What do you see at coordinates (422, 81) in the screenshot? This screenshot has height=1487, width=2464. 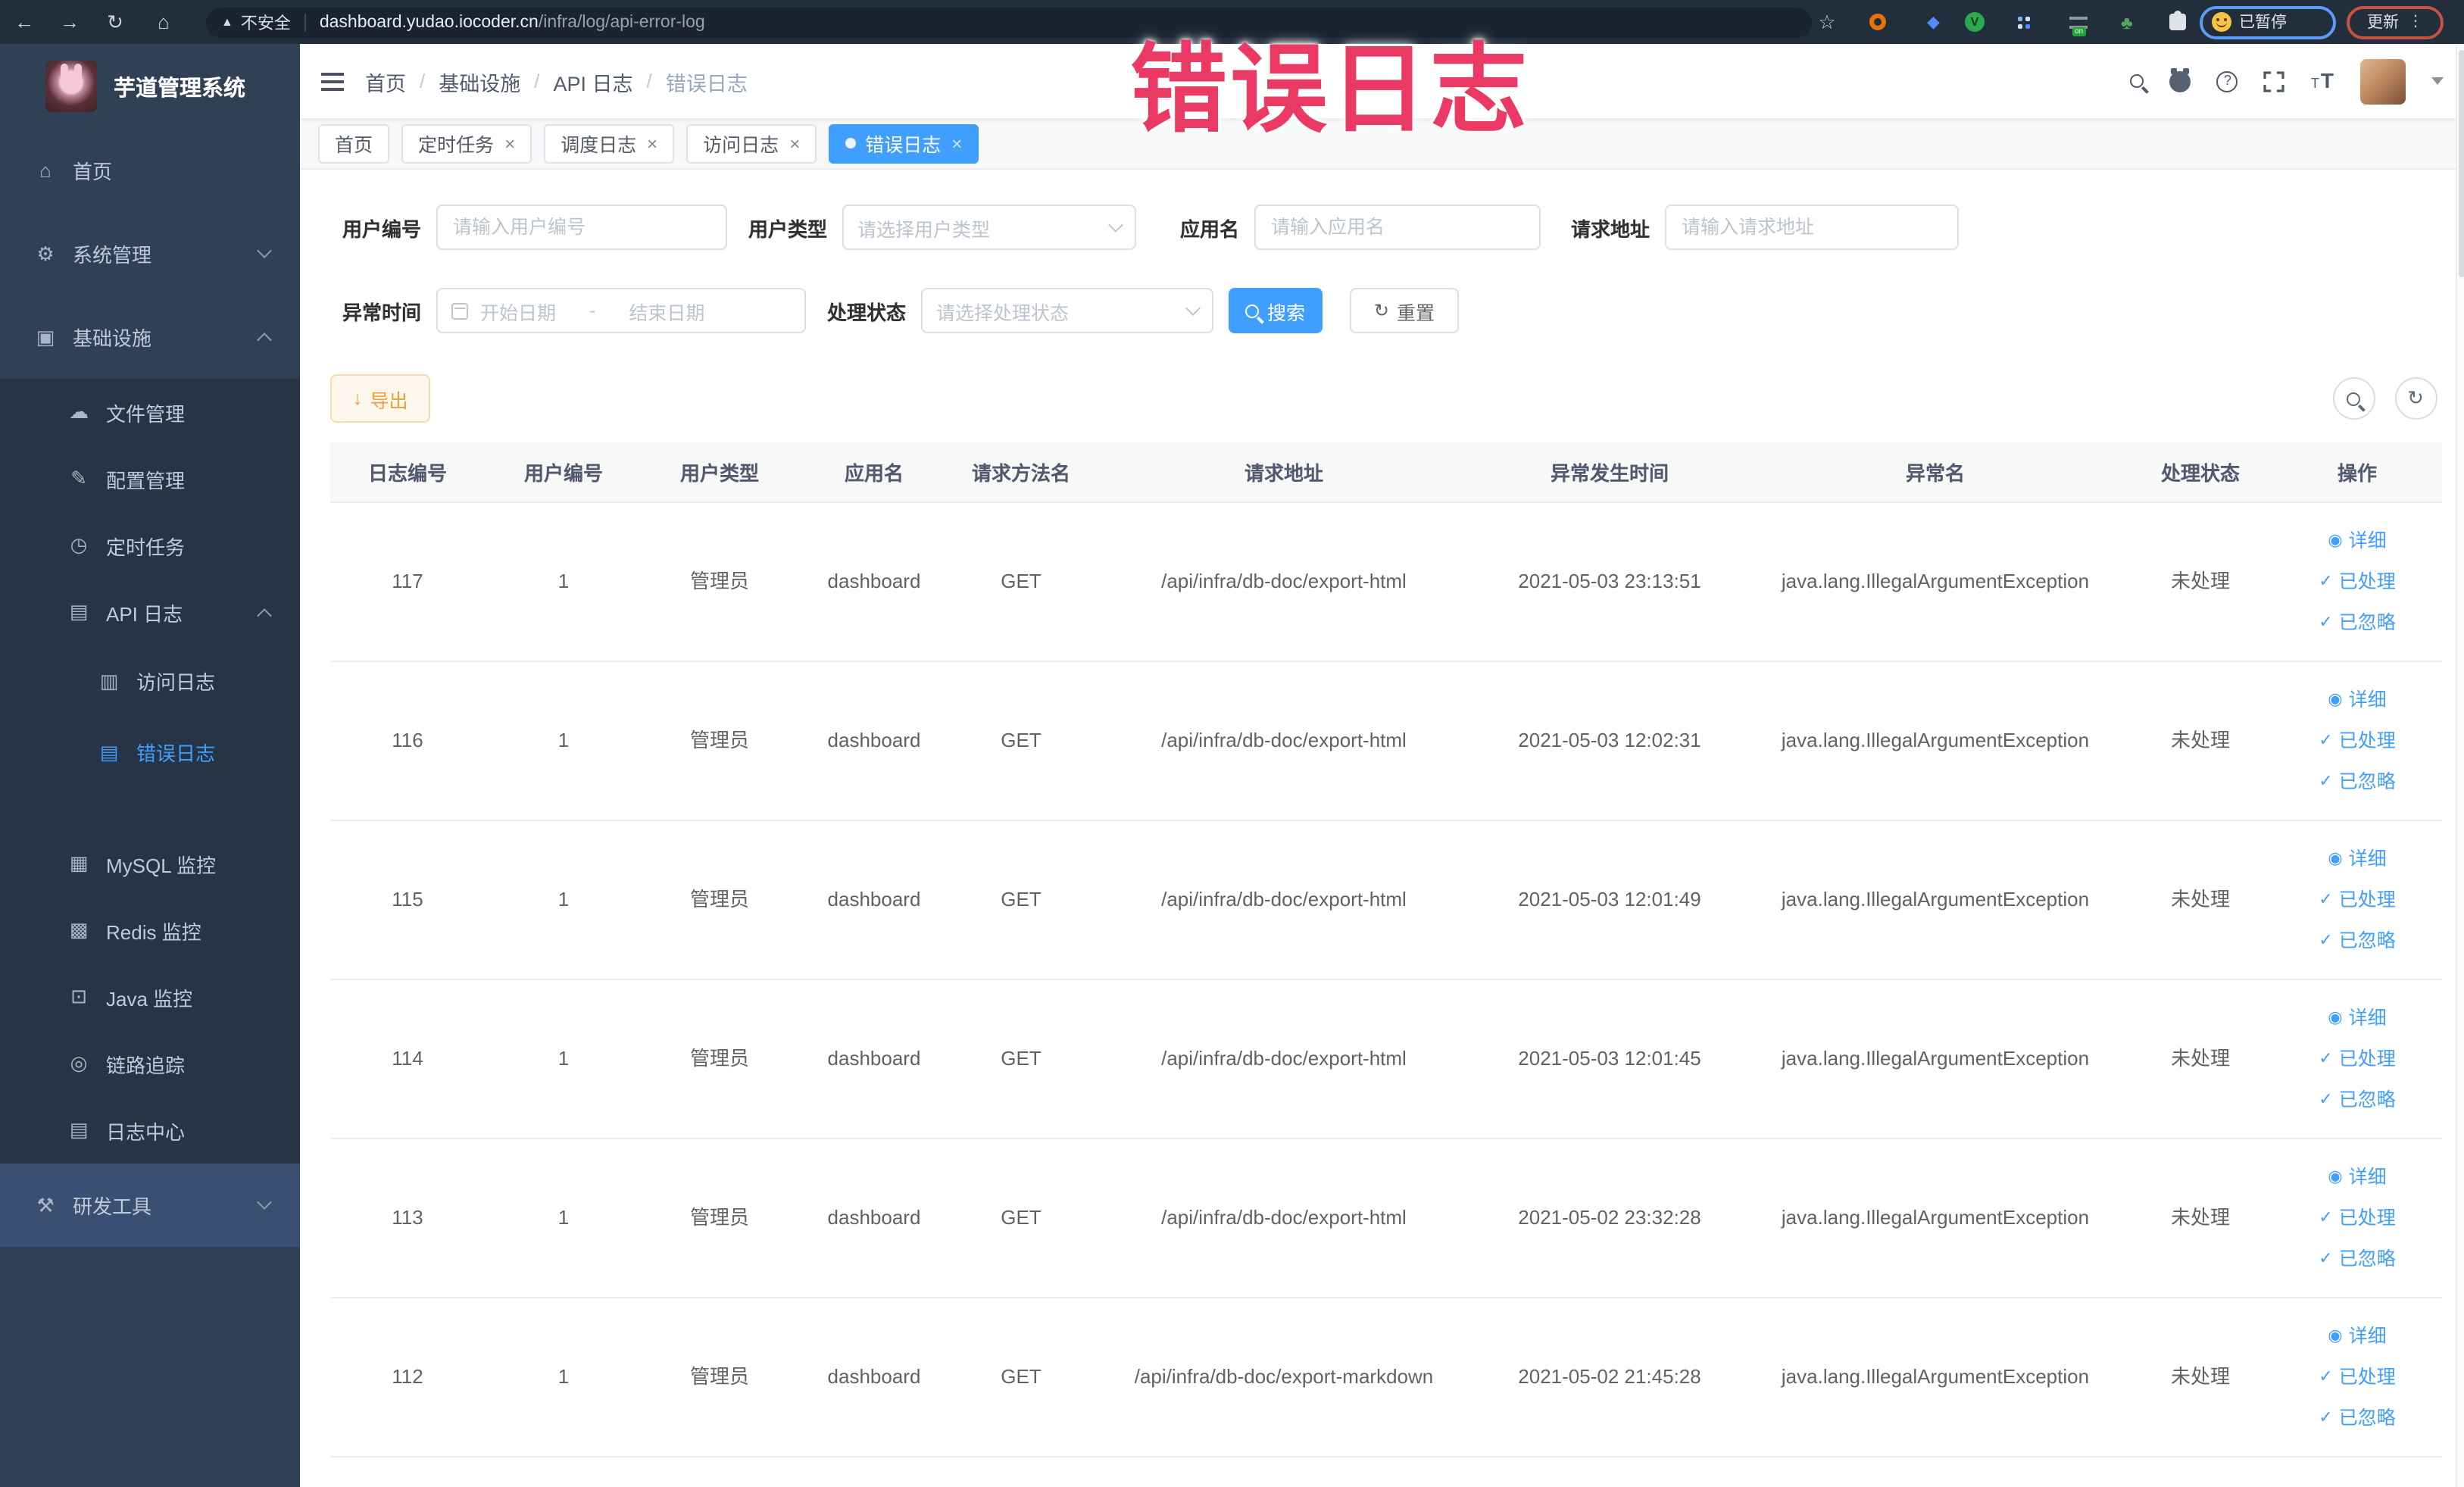 I see `breadcrumb-separator` at bounding box center [422, 81].